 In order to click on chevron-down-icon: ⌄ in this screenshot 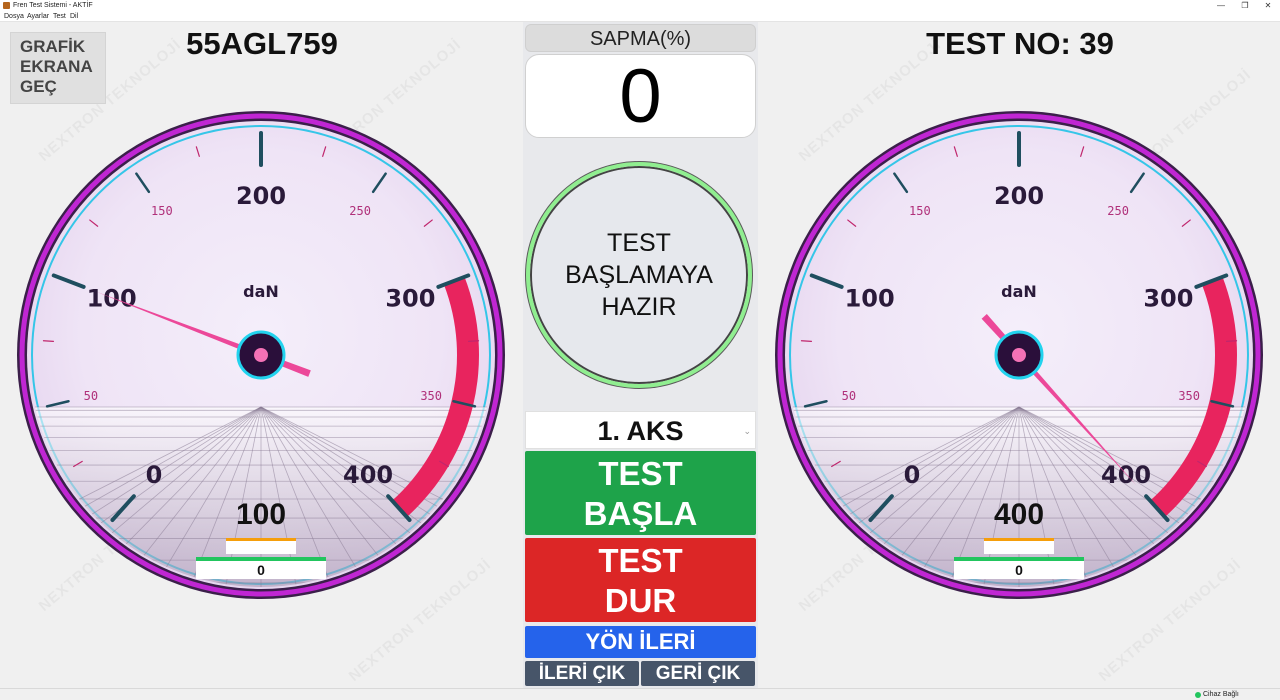, I will do `click(747, 431)`.